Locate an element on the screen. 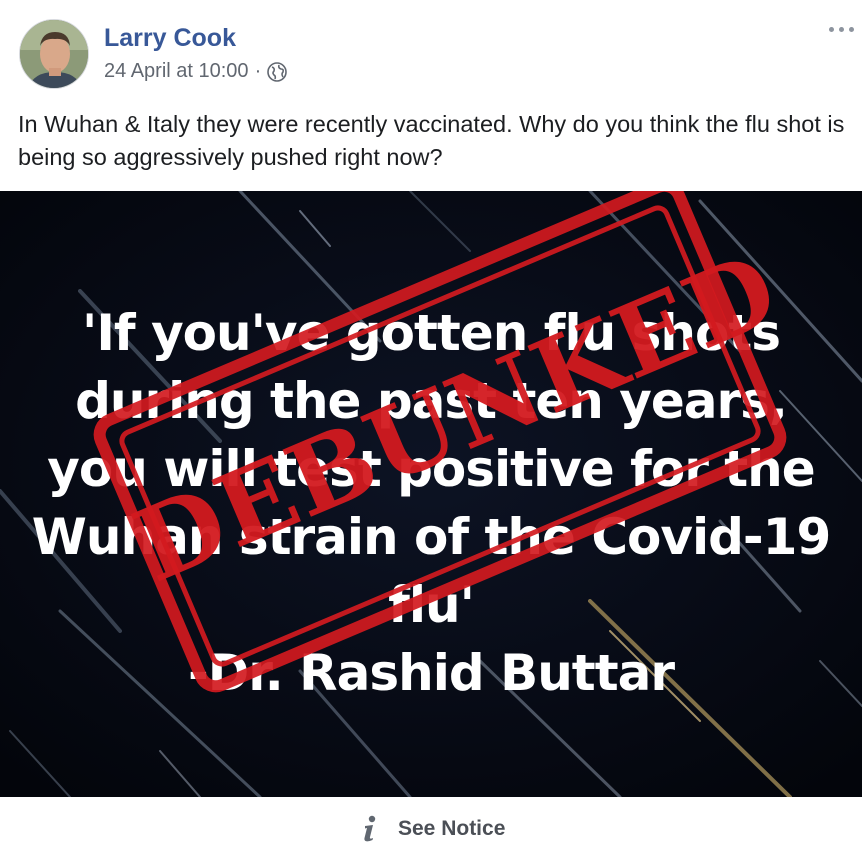  info-icon is located at coordinates (370, 828).